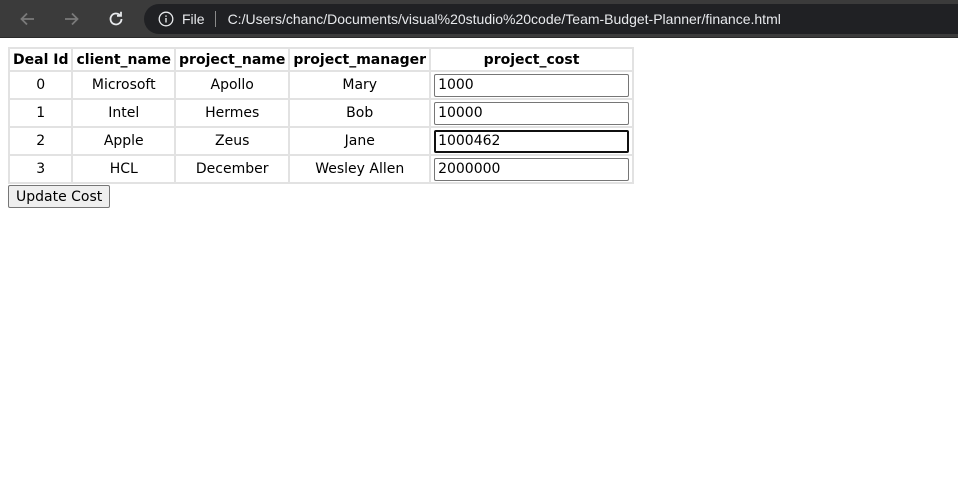  I want to click on deal-id-cell: 1, so click(41, 113).